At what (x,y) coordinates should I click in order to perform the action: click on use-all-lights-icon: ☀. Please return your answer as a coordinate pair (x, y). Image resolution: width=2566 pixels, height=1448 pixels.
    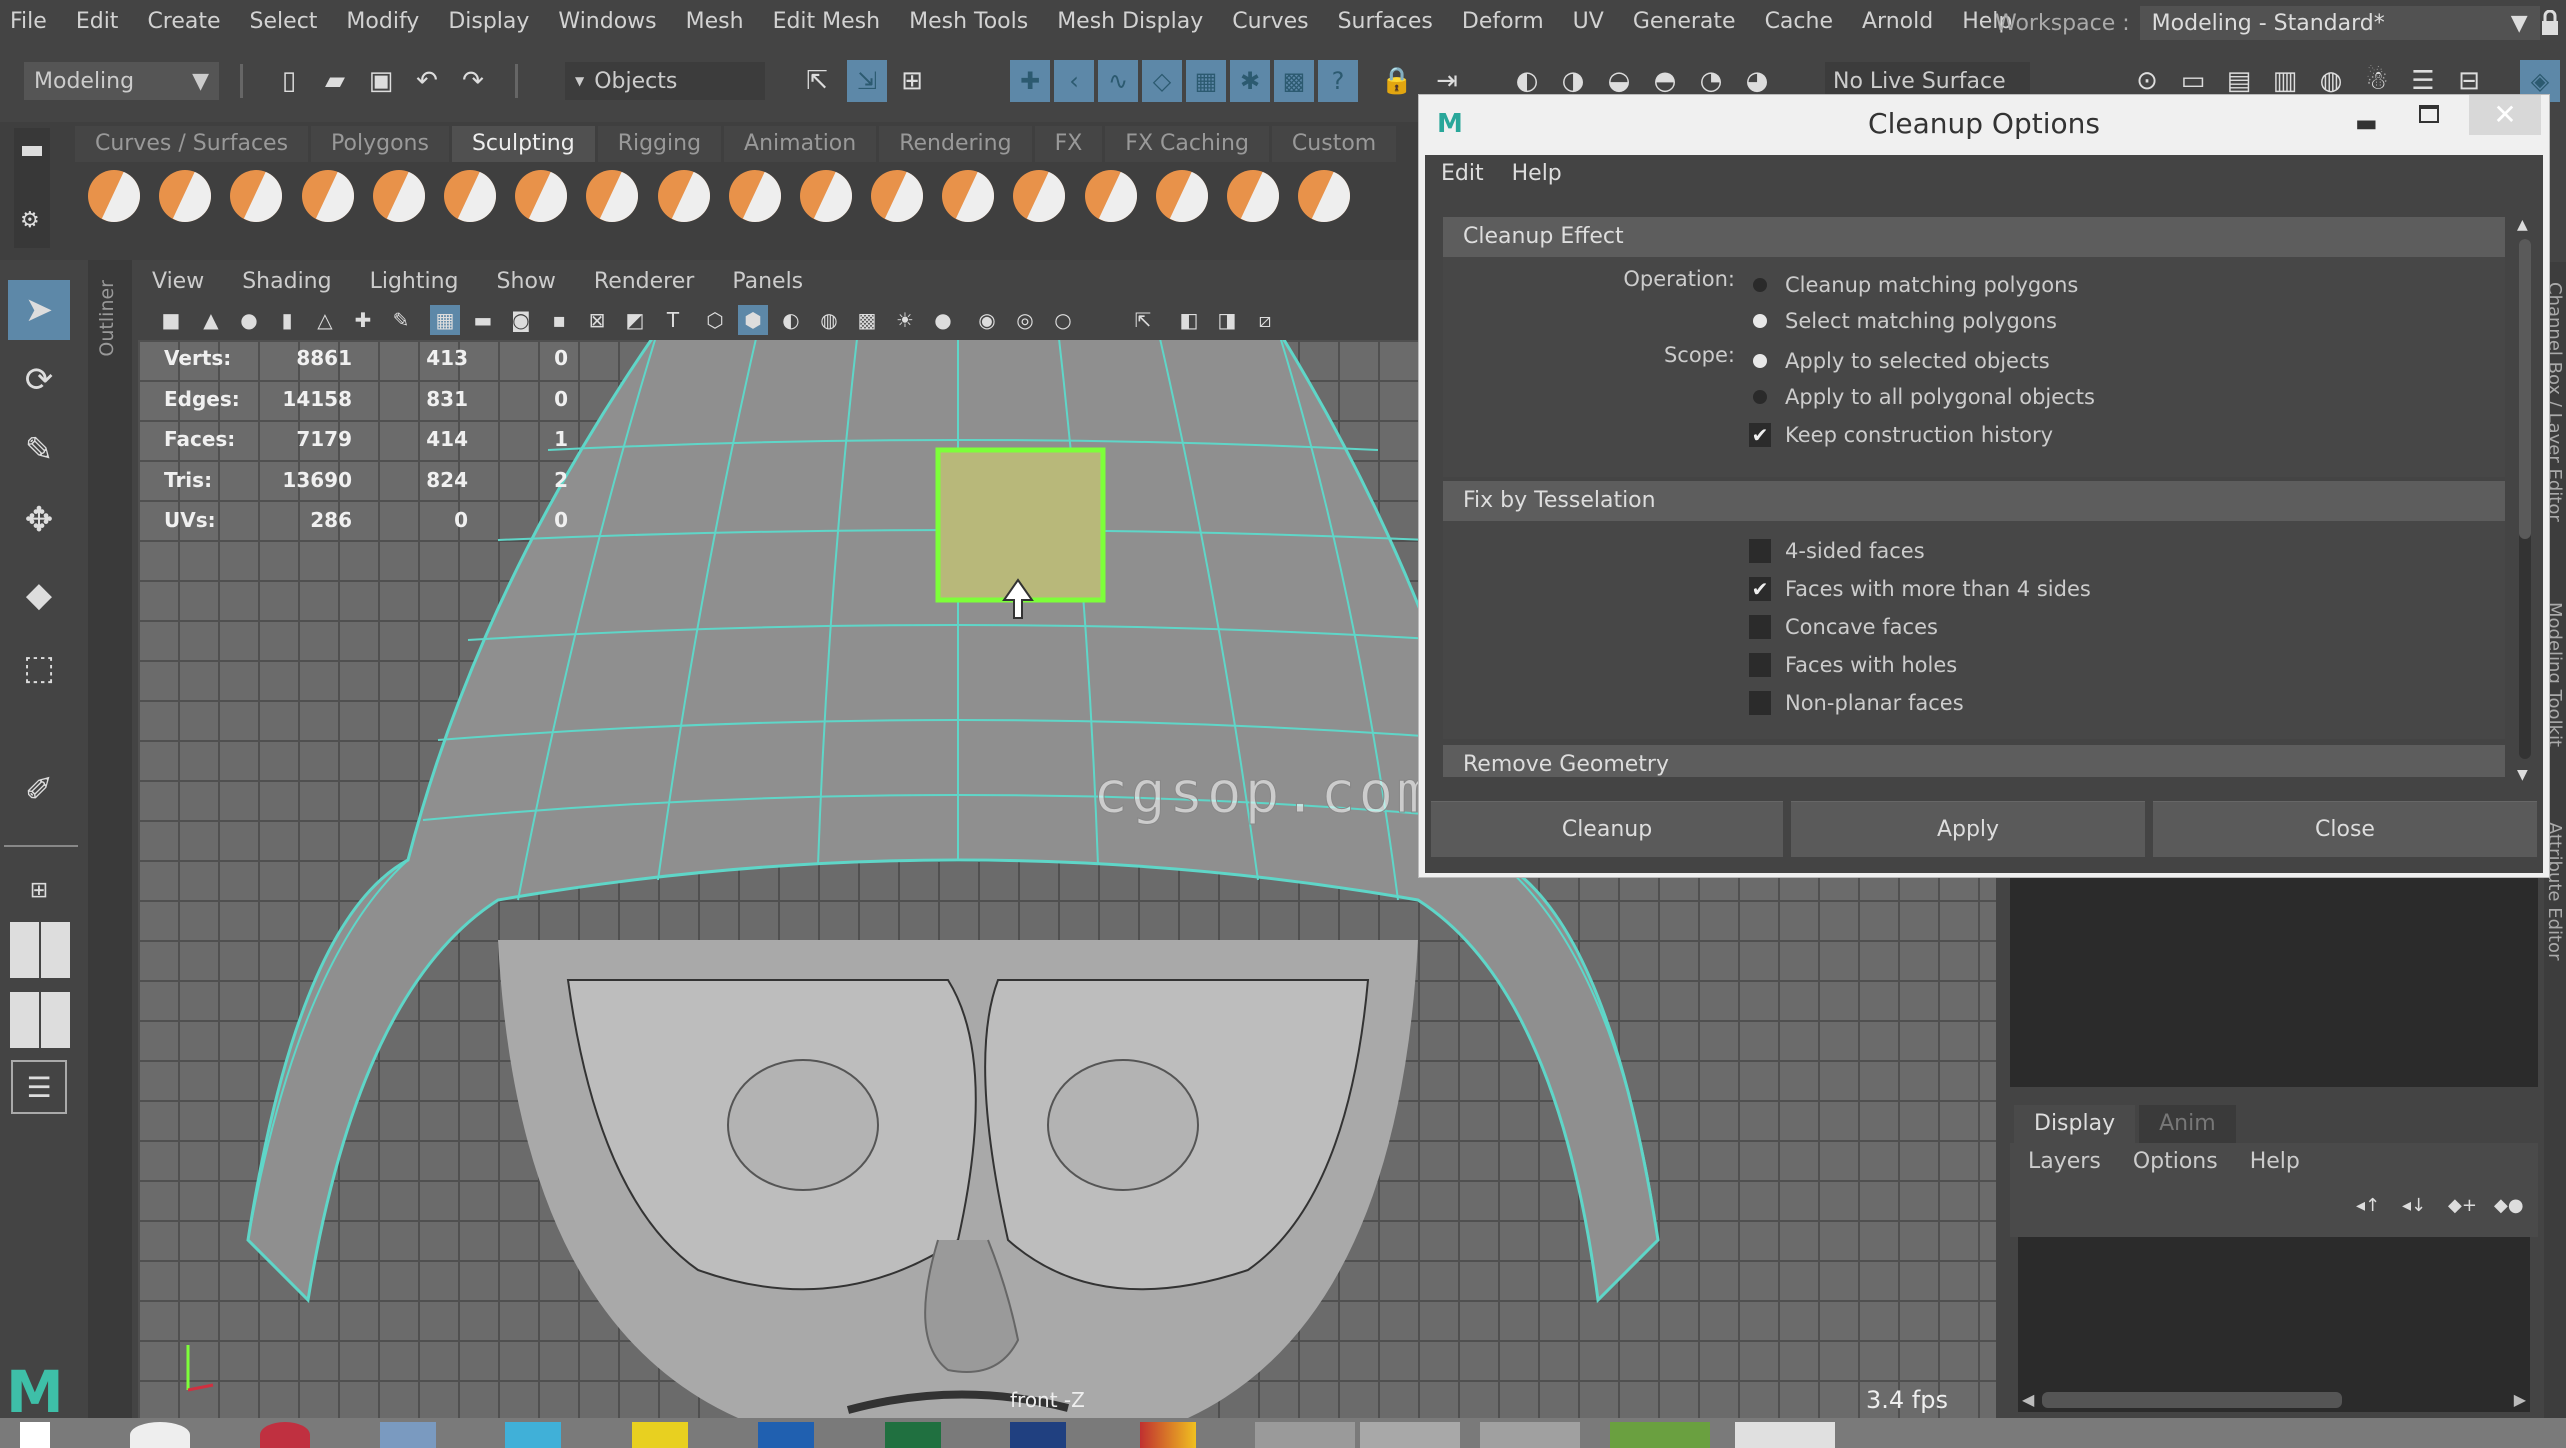
    Looking at the image, I should click on (905, 320).